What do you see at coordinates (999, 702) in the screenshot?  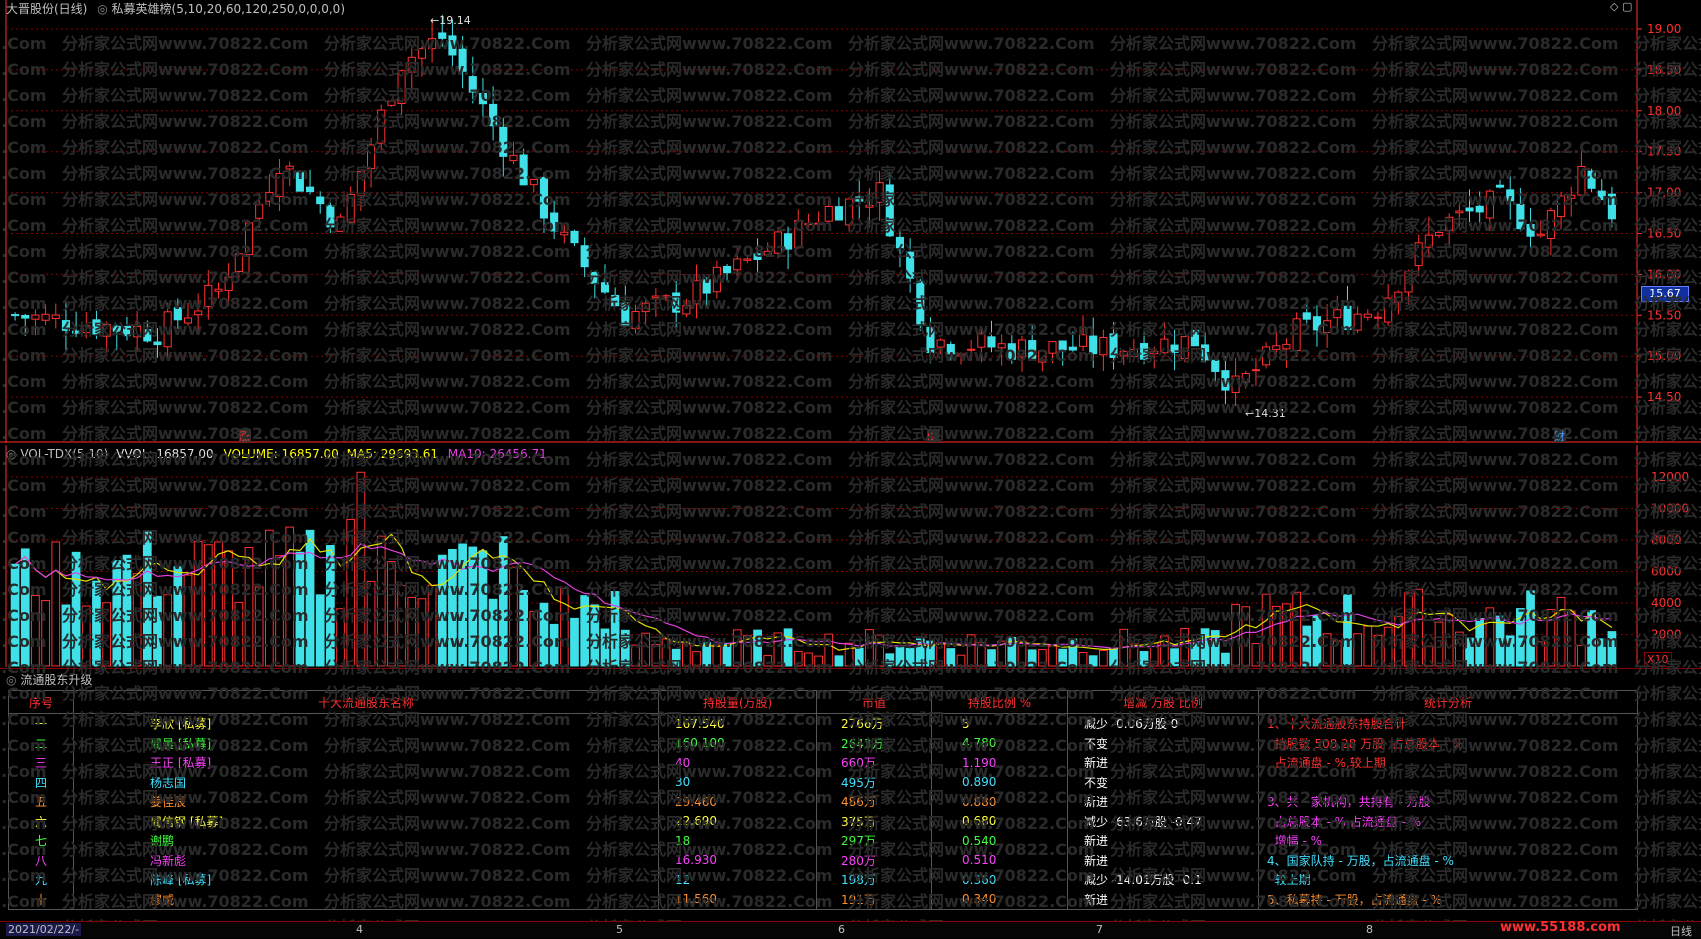 I see `col-header: 持股比例 %` at bounding box center [999, 702].